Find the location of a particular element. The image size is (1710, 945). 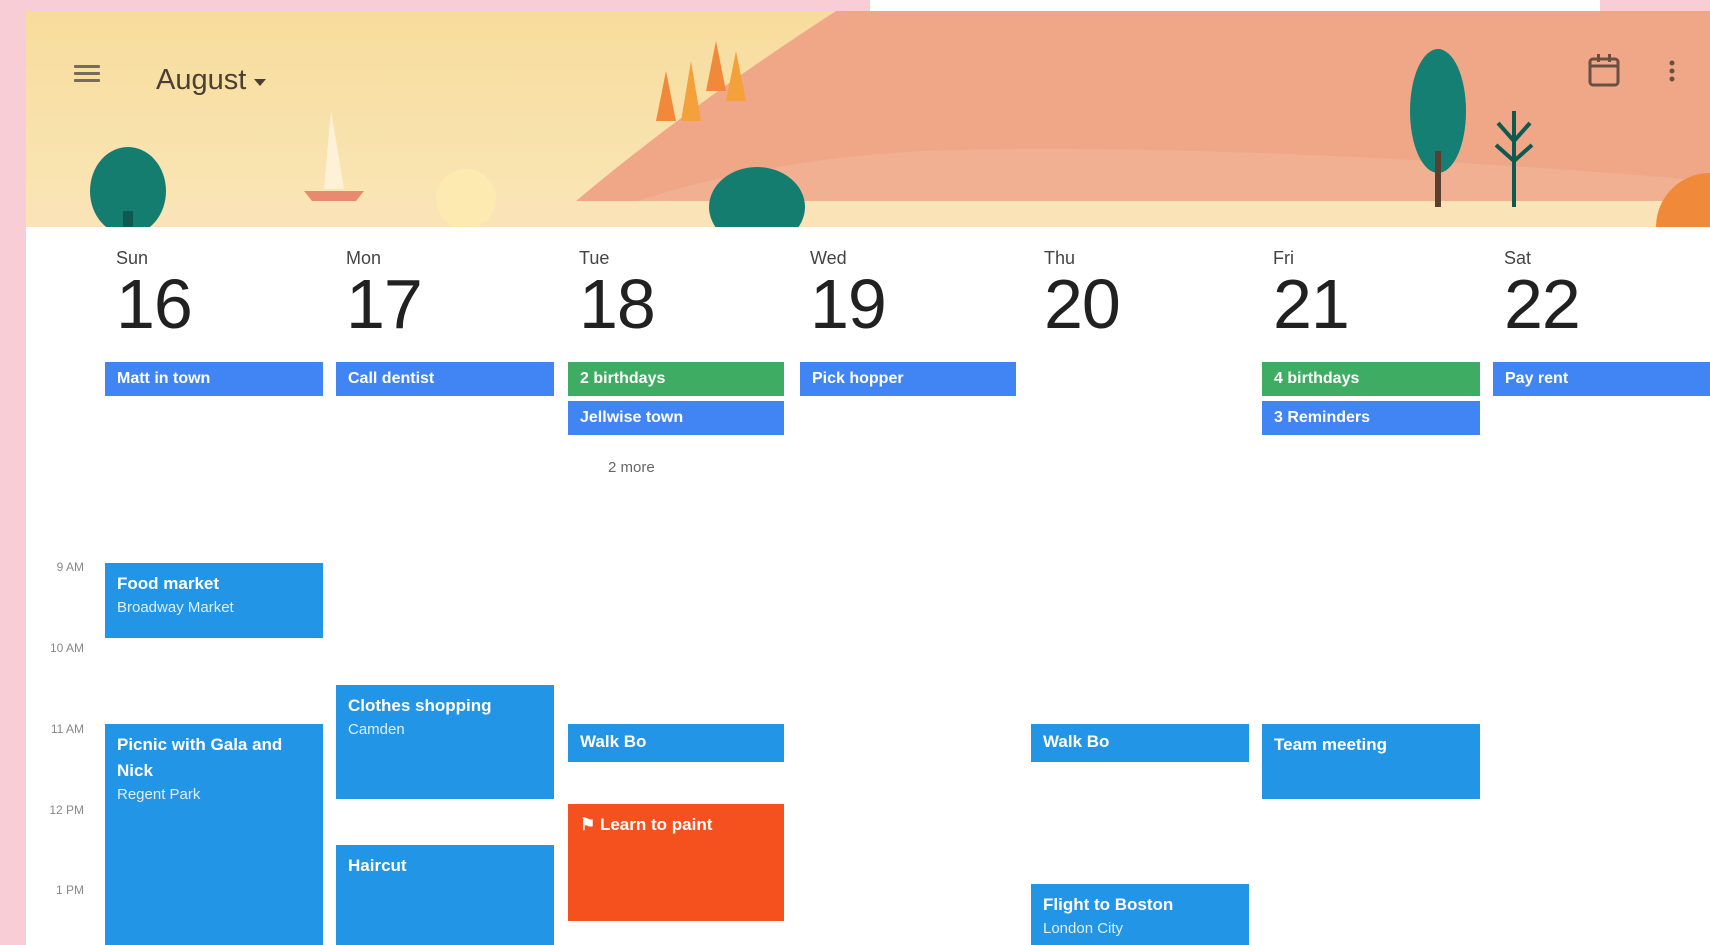

day-header-fri: Fri 21 is located at coordinates (1373, 294).